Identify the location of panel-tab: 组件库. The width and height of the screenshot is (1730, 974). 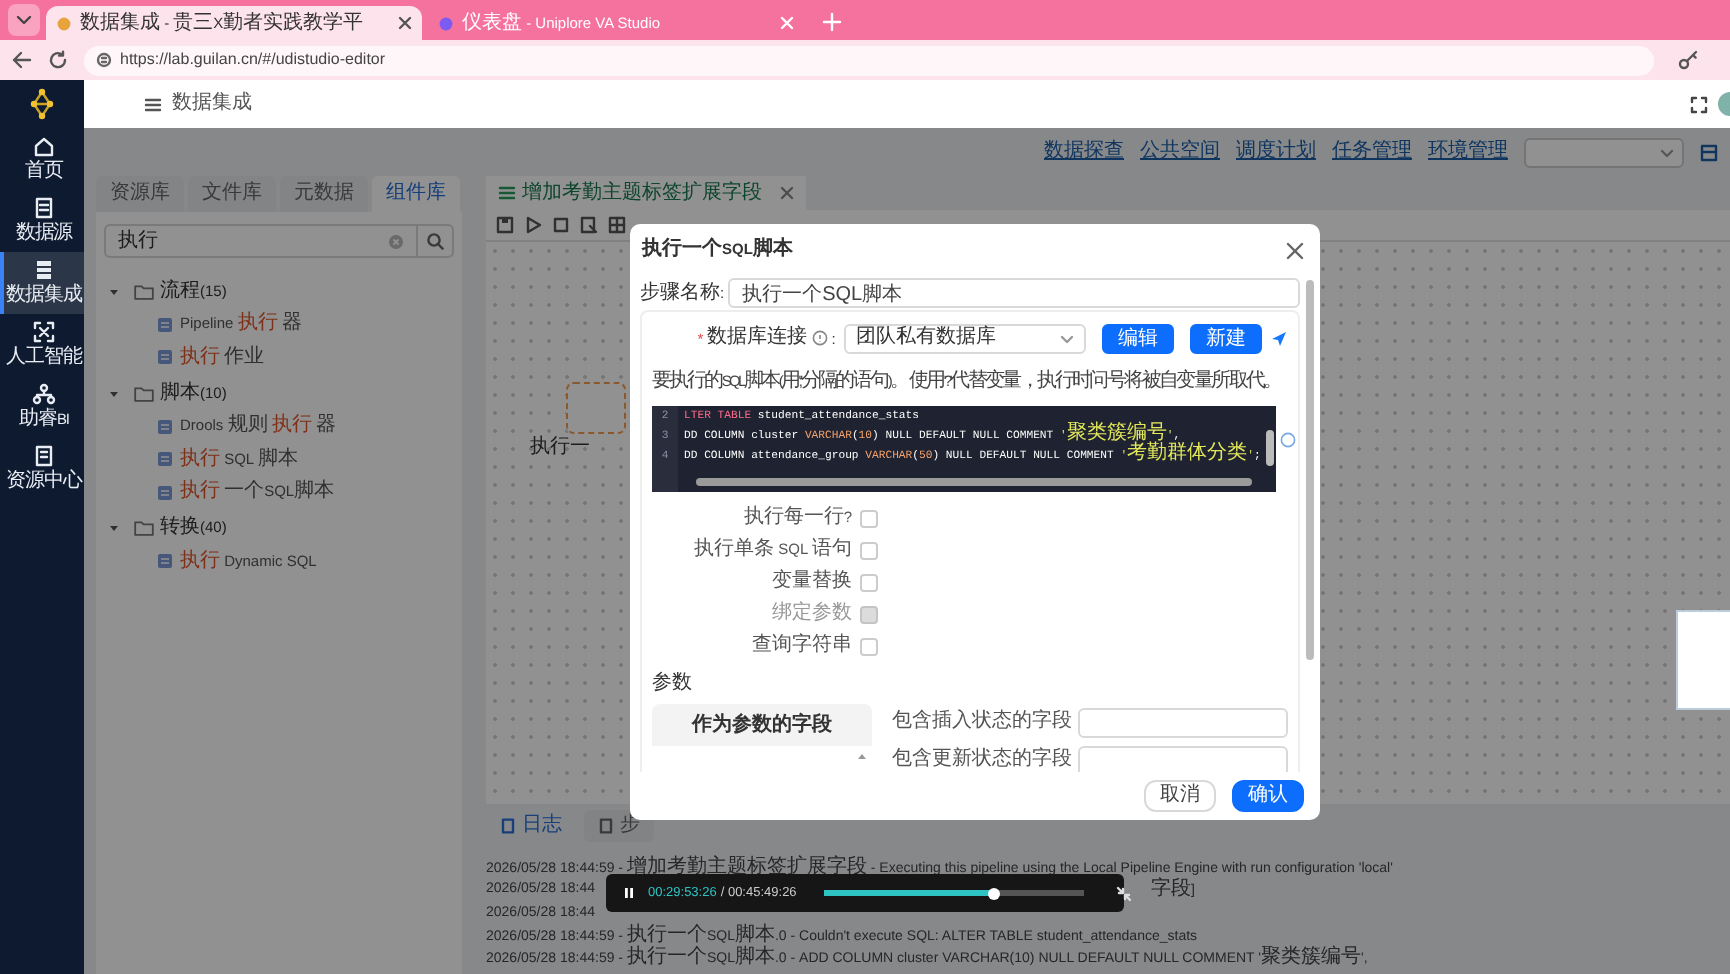
(416, 194).